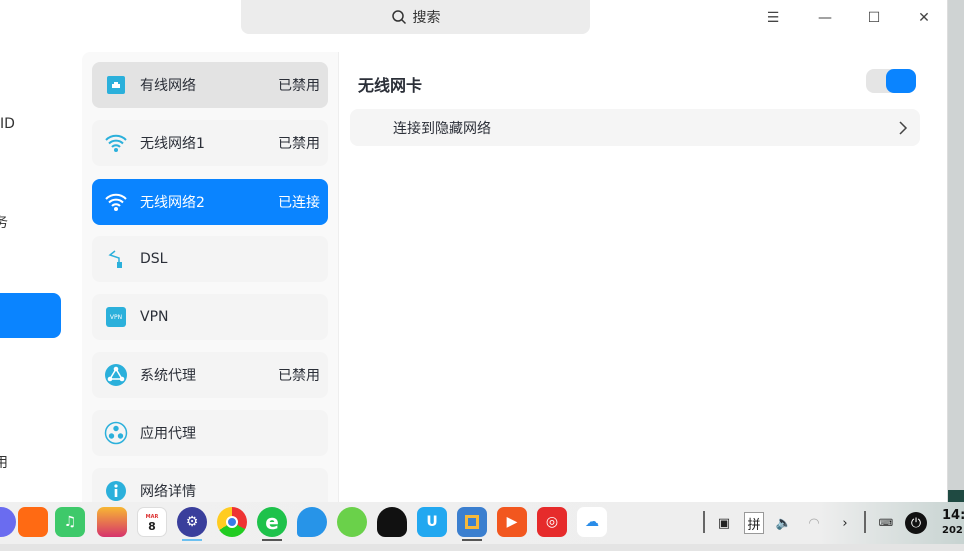 The image size is (964, 551). Describe the element at coordinates (210, 143) in the screenshot. I see `network-item-wifi1: 无线网络1 已禁用` at that location.